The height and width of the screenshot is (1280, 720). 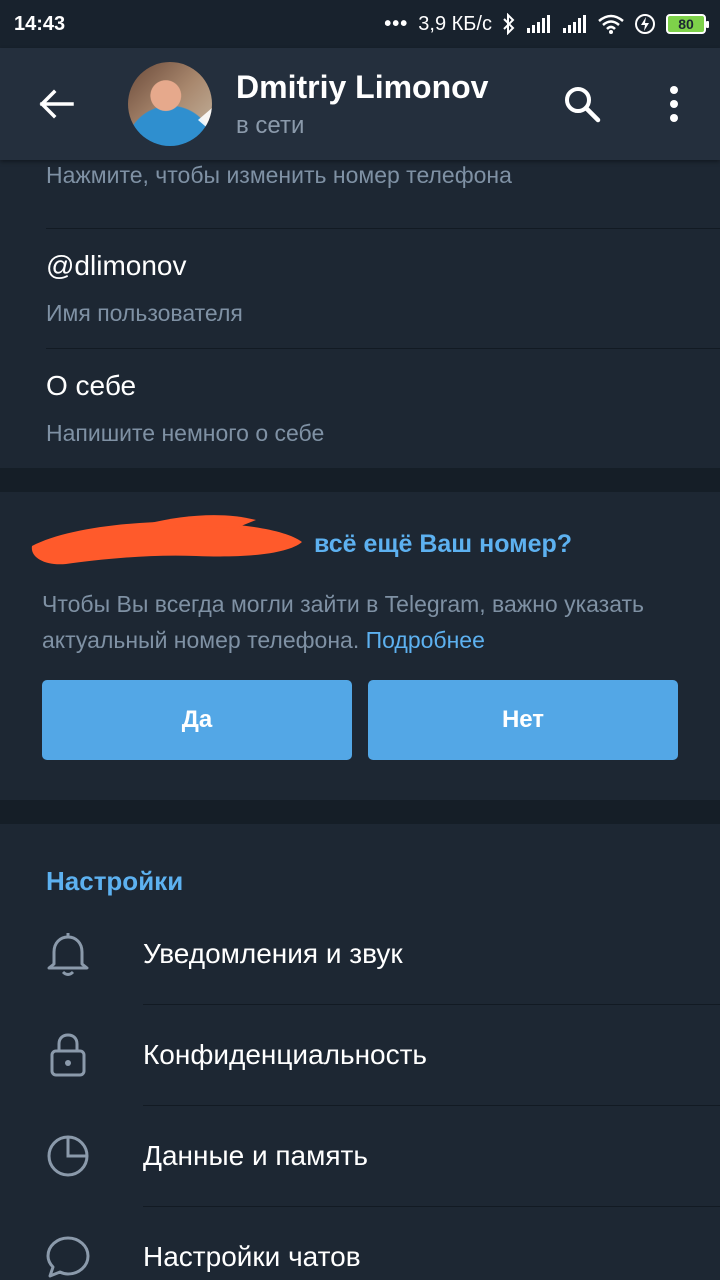 I want to click on back-button, so click(x=56, y=104).